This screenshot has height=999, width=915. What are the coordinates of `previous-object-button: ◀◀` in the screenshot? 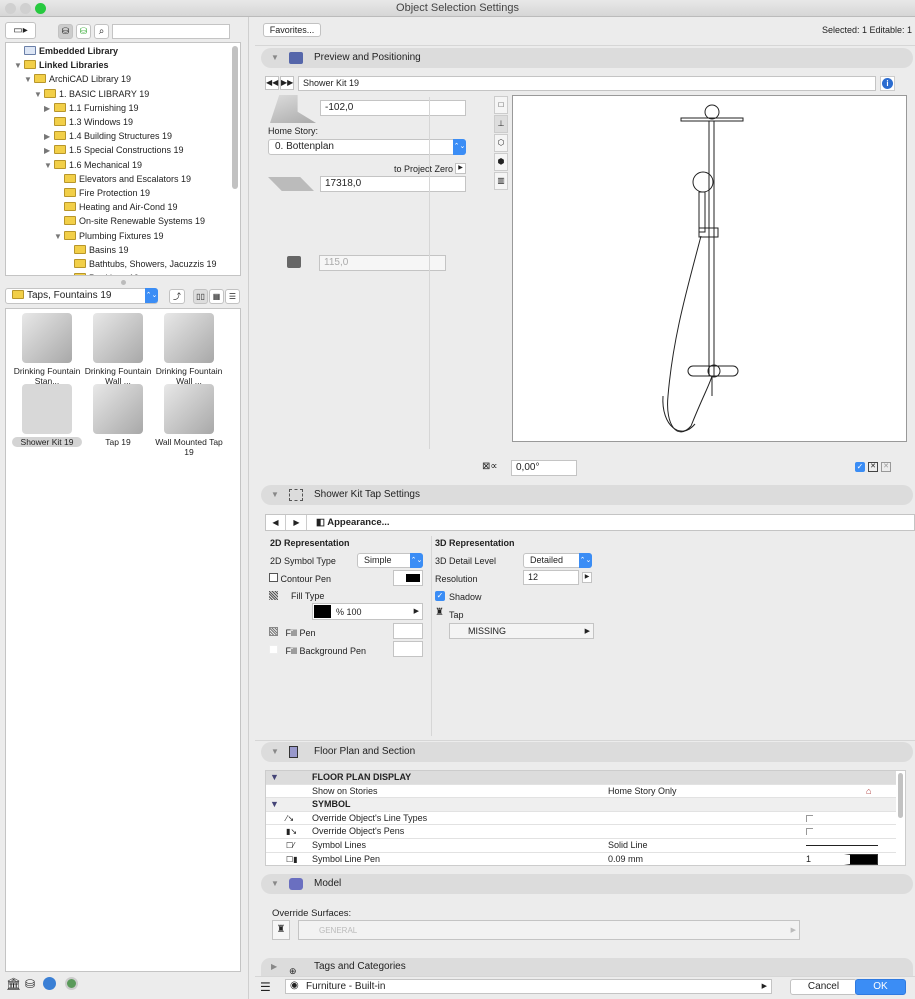 It's located at (272, 83).